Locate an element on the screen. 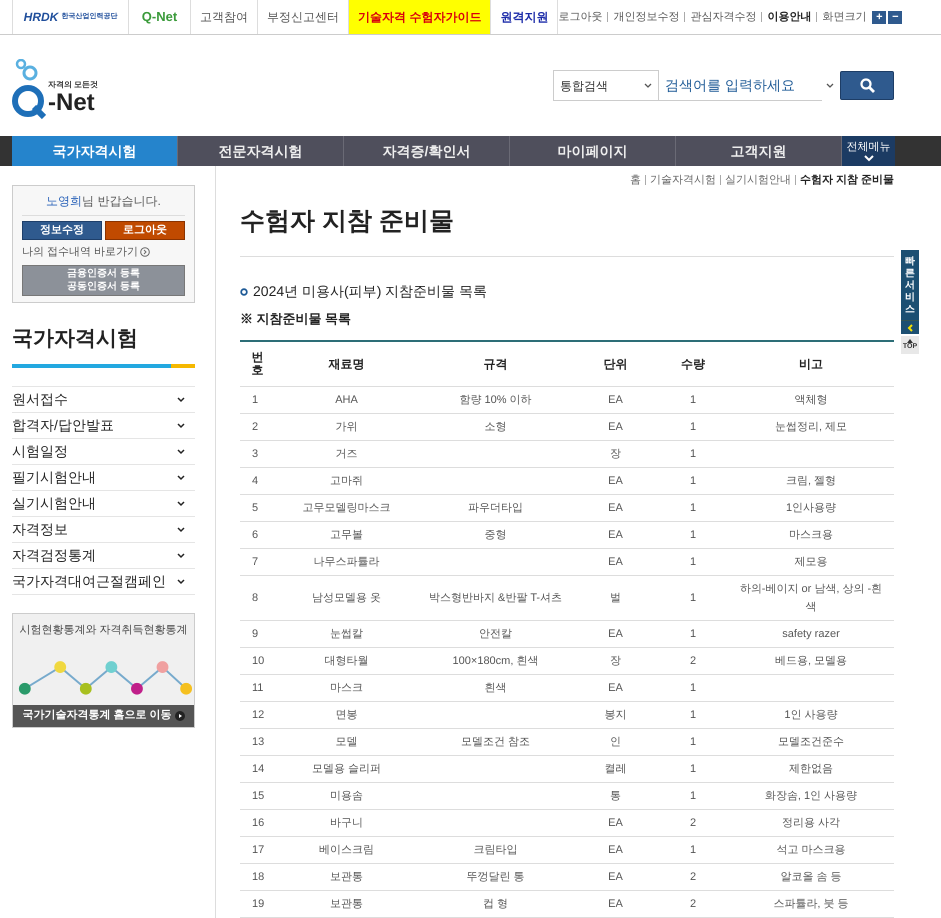  table-cell: 모델용 슬리퍼 is located at coordinates (347, 769).